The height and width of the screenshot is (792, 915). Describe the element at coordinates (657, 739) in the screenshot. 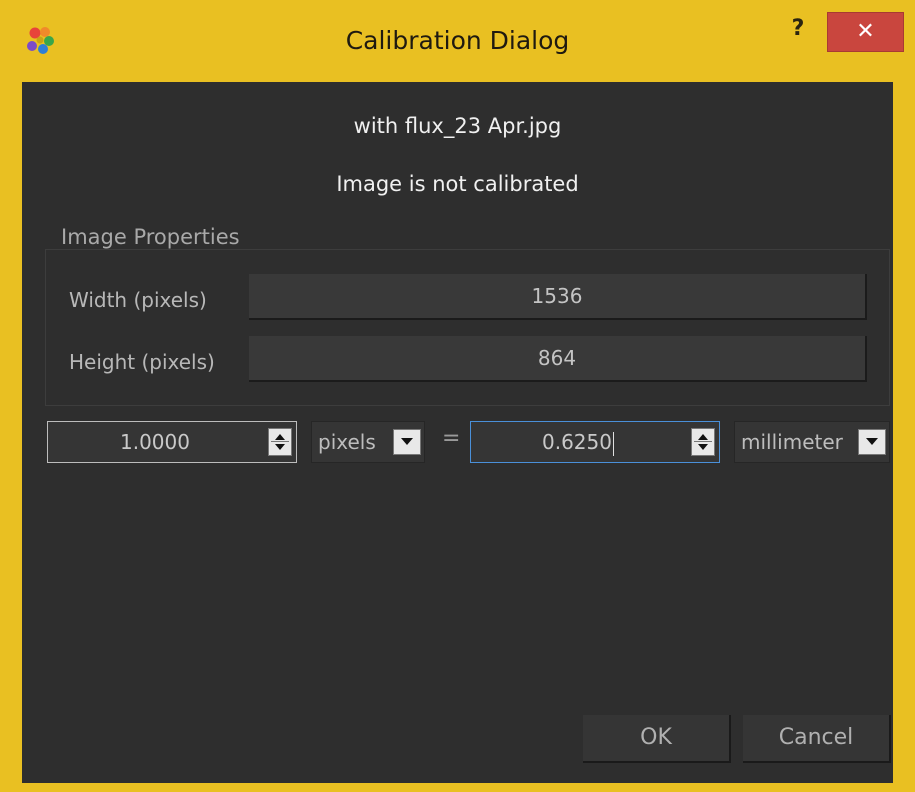

I see `ok-button: OK` at that location.